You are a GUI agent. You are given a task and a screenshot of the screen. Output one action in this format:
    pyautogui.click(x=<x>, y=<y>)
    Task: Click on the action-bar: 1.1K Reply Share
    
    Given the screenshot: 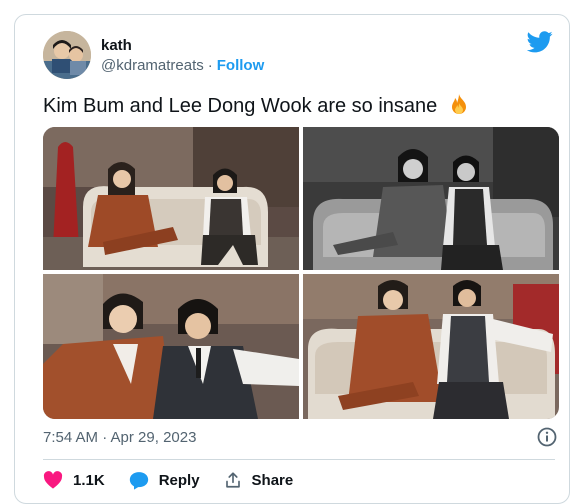 What is the action you would take?
    pyautogui.click(x=180, y=480)
    